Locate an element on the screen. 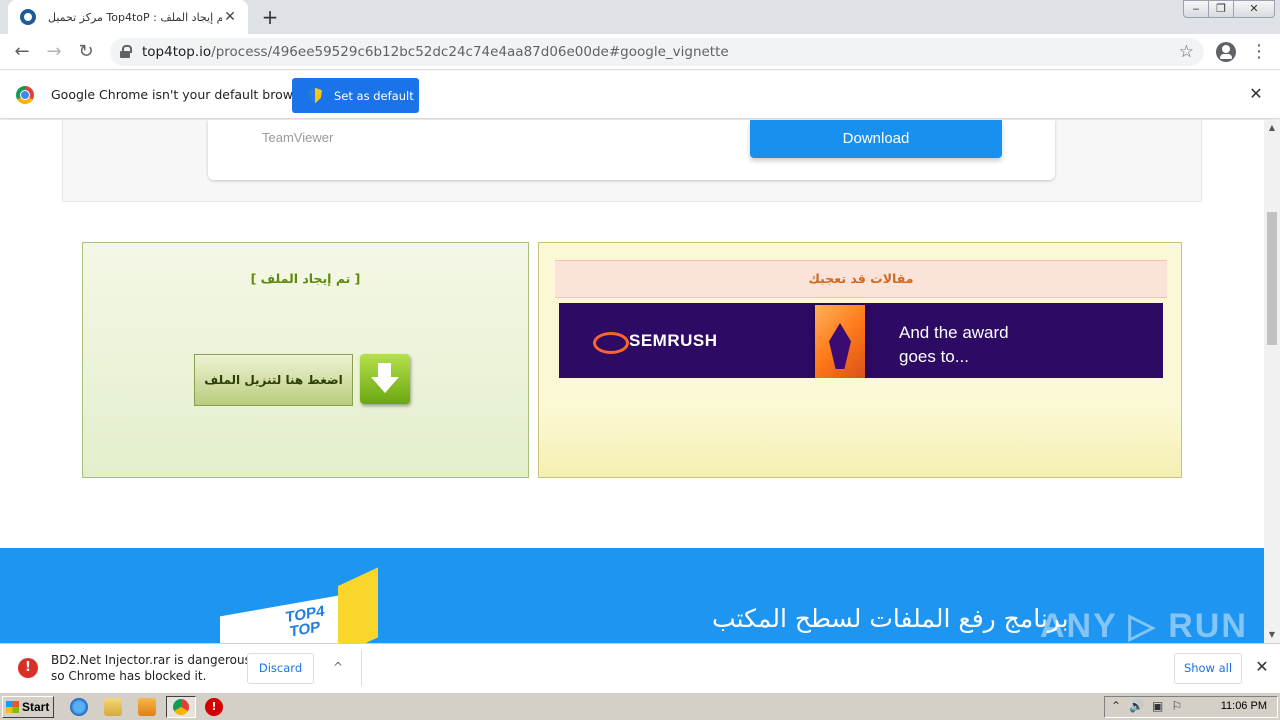 The image size is (1280, 720). internet-explorer-icon is located at coordinates (79, 707).